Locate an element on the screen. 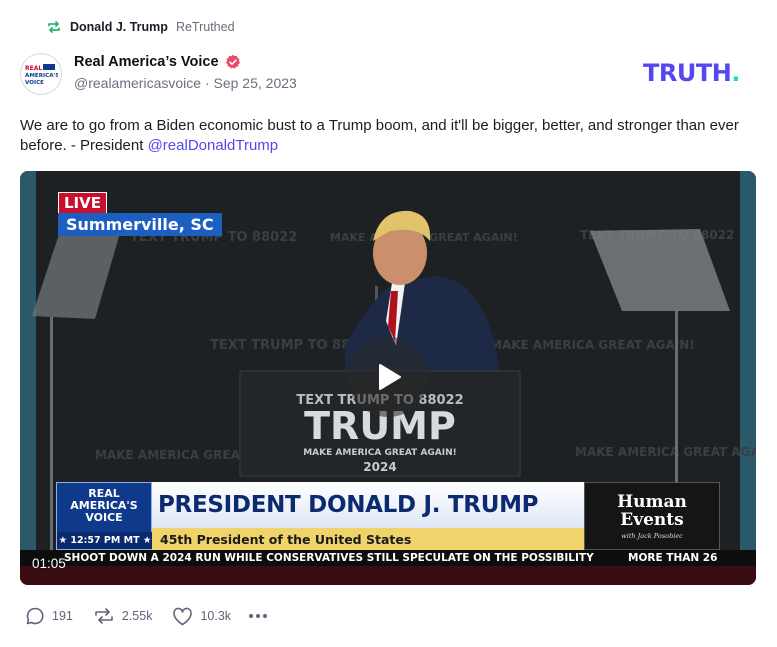 This screenshot has height=647, width=777. heart-icon is located at coordinates (183, 616).